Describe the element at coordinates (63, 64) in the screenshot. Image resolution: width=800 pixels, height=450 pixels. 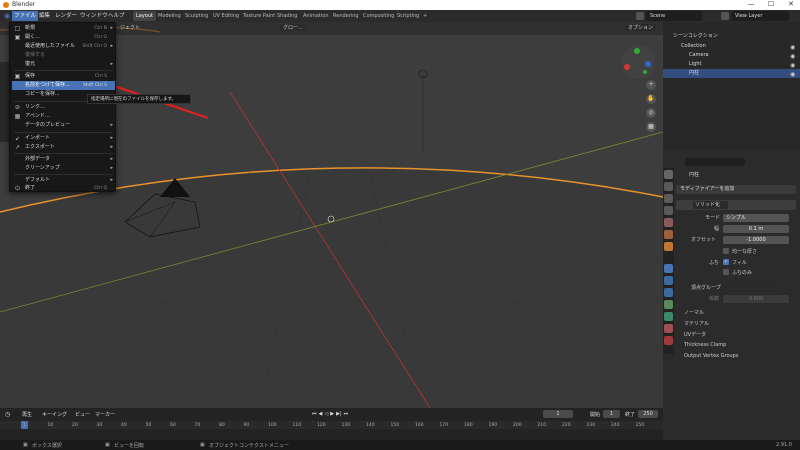
I see `menu-item-recover: 復元 ▸` at that location.